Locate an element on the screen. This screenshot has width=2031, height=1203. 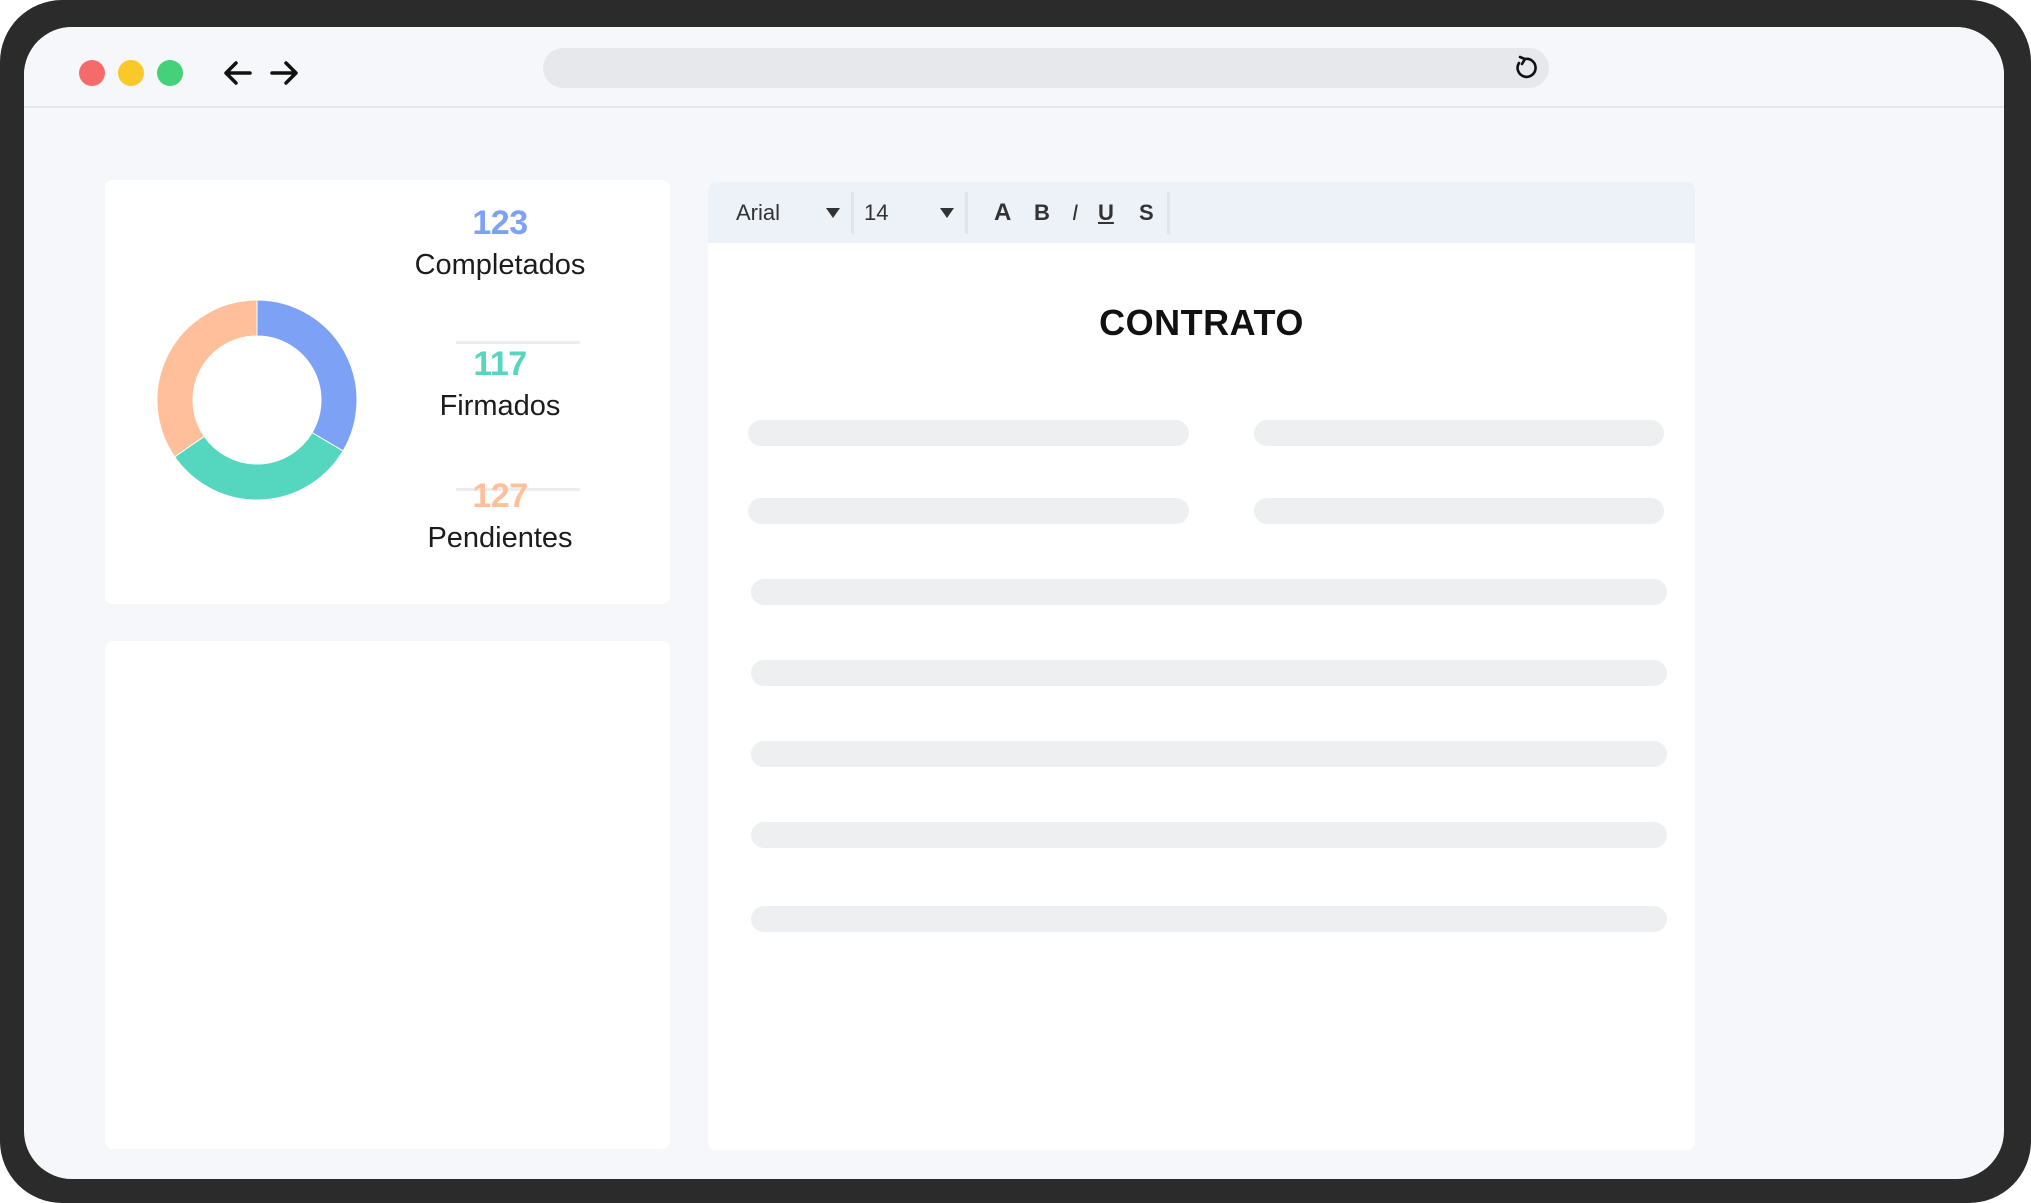
editor-toolbar: Arial 14 A B I U S is located at coordinates (1201, 212).